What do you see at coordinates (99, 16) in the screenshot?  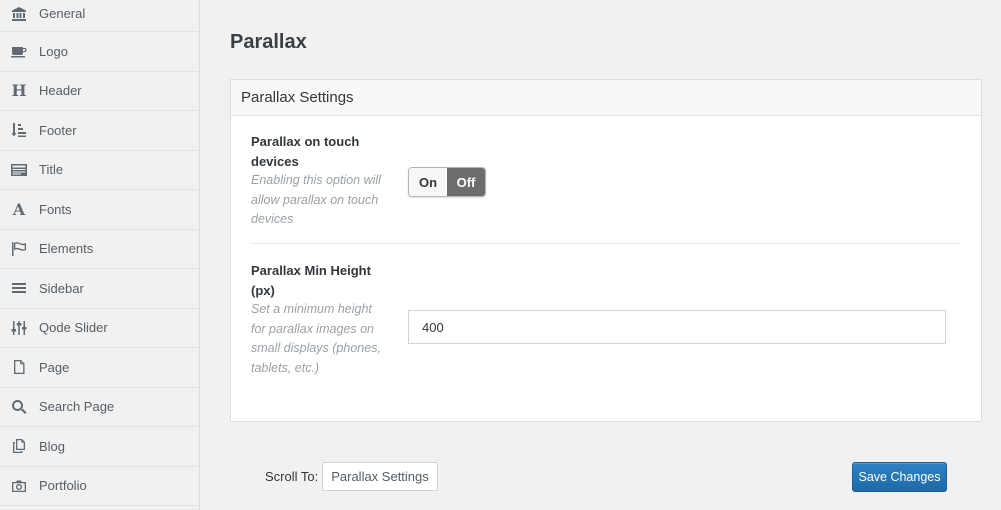 I see `sidebar-item-general: General` at bounding box center [99, 16].